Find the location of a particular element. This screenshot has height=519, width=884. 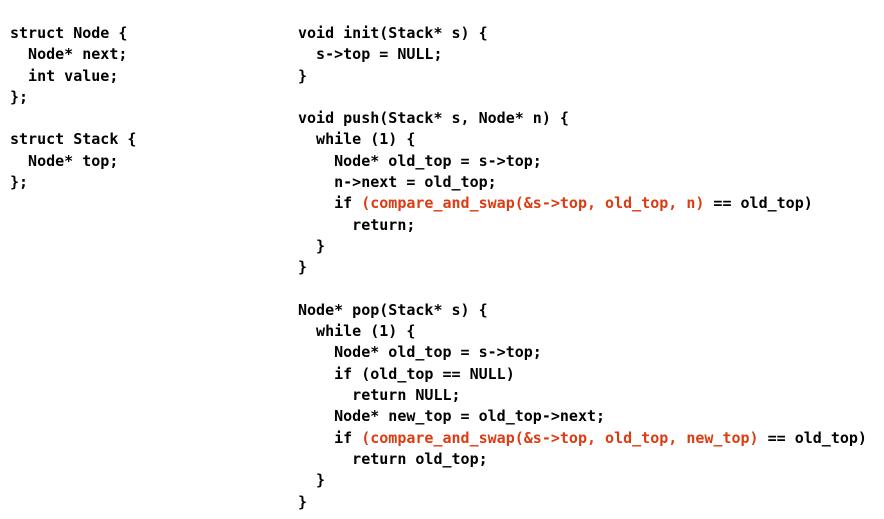

code-line: void push(Stack* s, Node* n) { is located at coordinates (582, 118).